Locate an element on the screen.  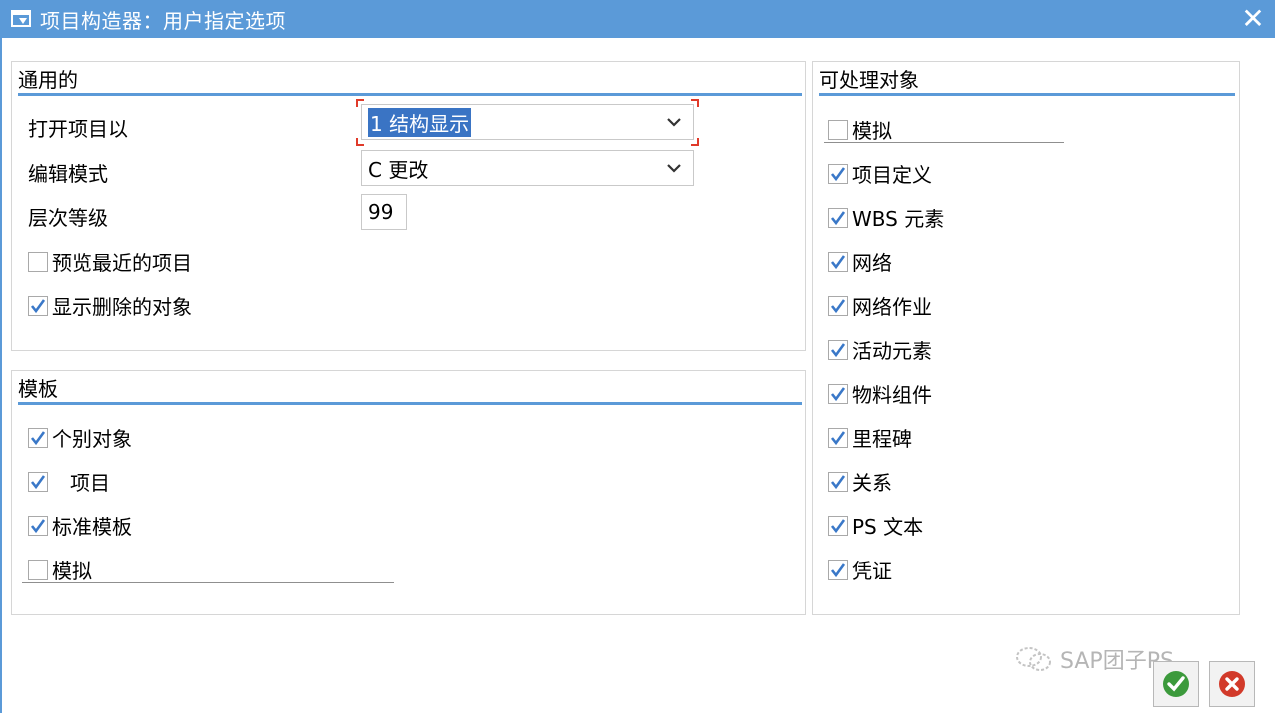
preview-recent-label: 预览最近的项目 is located at coordinates (122, 263).